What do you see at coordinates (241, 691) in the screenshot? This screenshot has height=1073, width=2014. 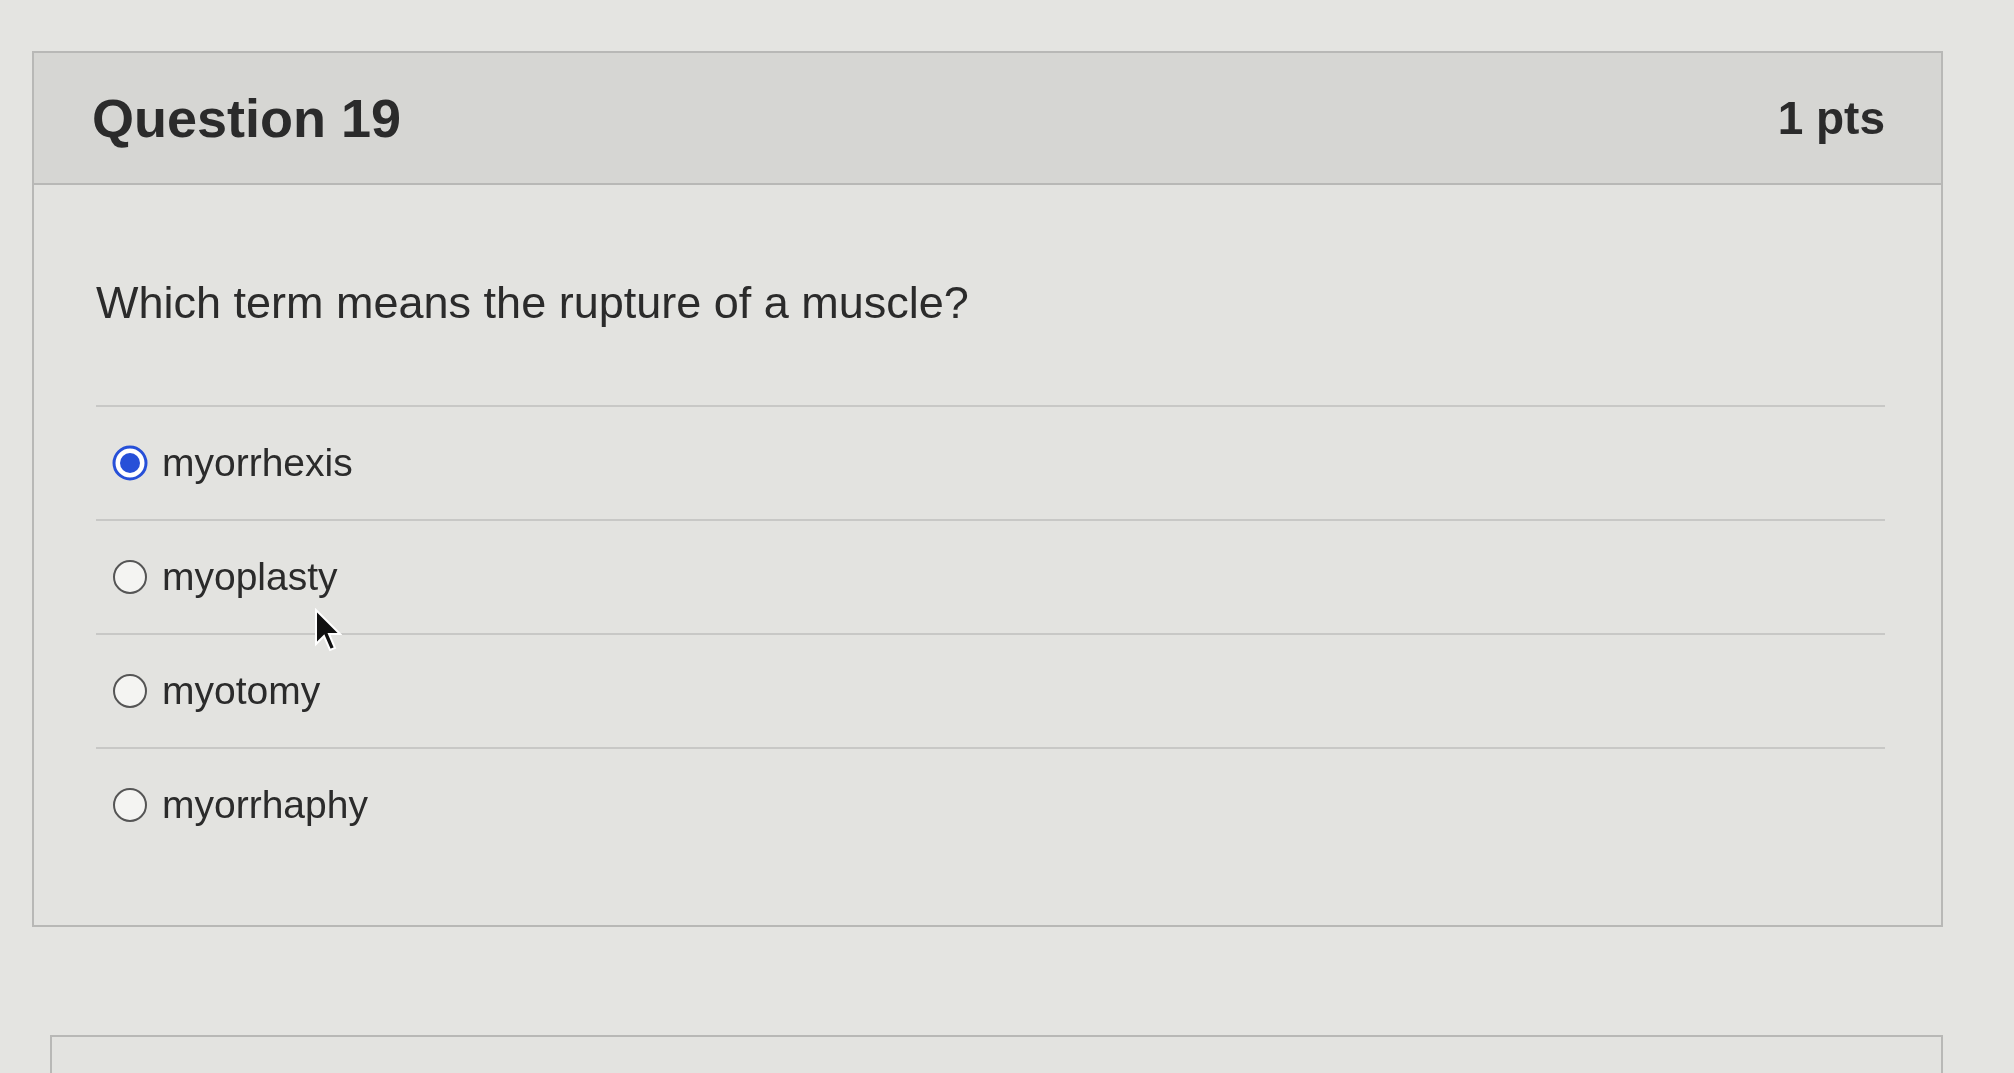 I see `answer-label: myotomy` at bounding box center [241, 691].